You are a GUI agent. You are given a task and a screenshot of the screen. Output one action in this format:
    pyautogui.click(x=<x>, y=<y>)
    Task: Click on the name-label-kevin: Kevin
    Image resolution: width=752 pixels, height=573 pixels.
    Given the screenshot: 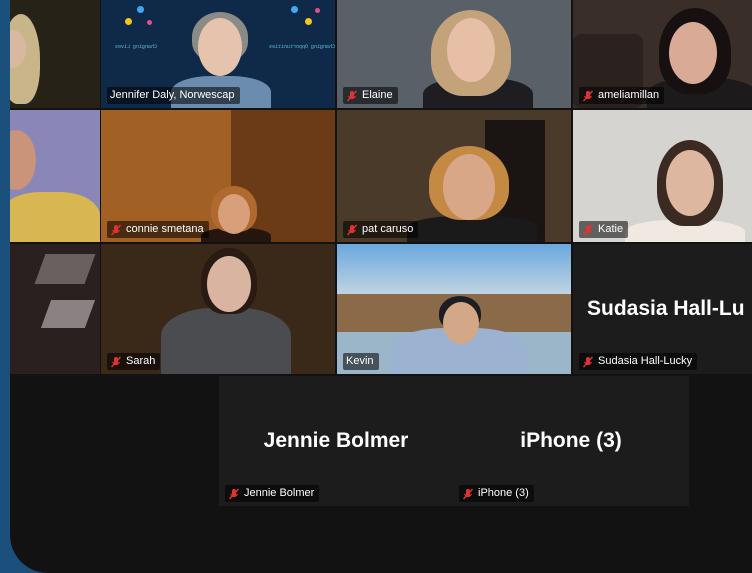 What is the action you would take?
    pyautogui.click(x=361, y=361)
    